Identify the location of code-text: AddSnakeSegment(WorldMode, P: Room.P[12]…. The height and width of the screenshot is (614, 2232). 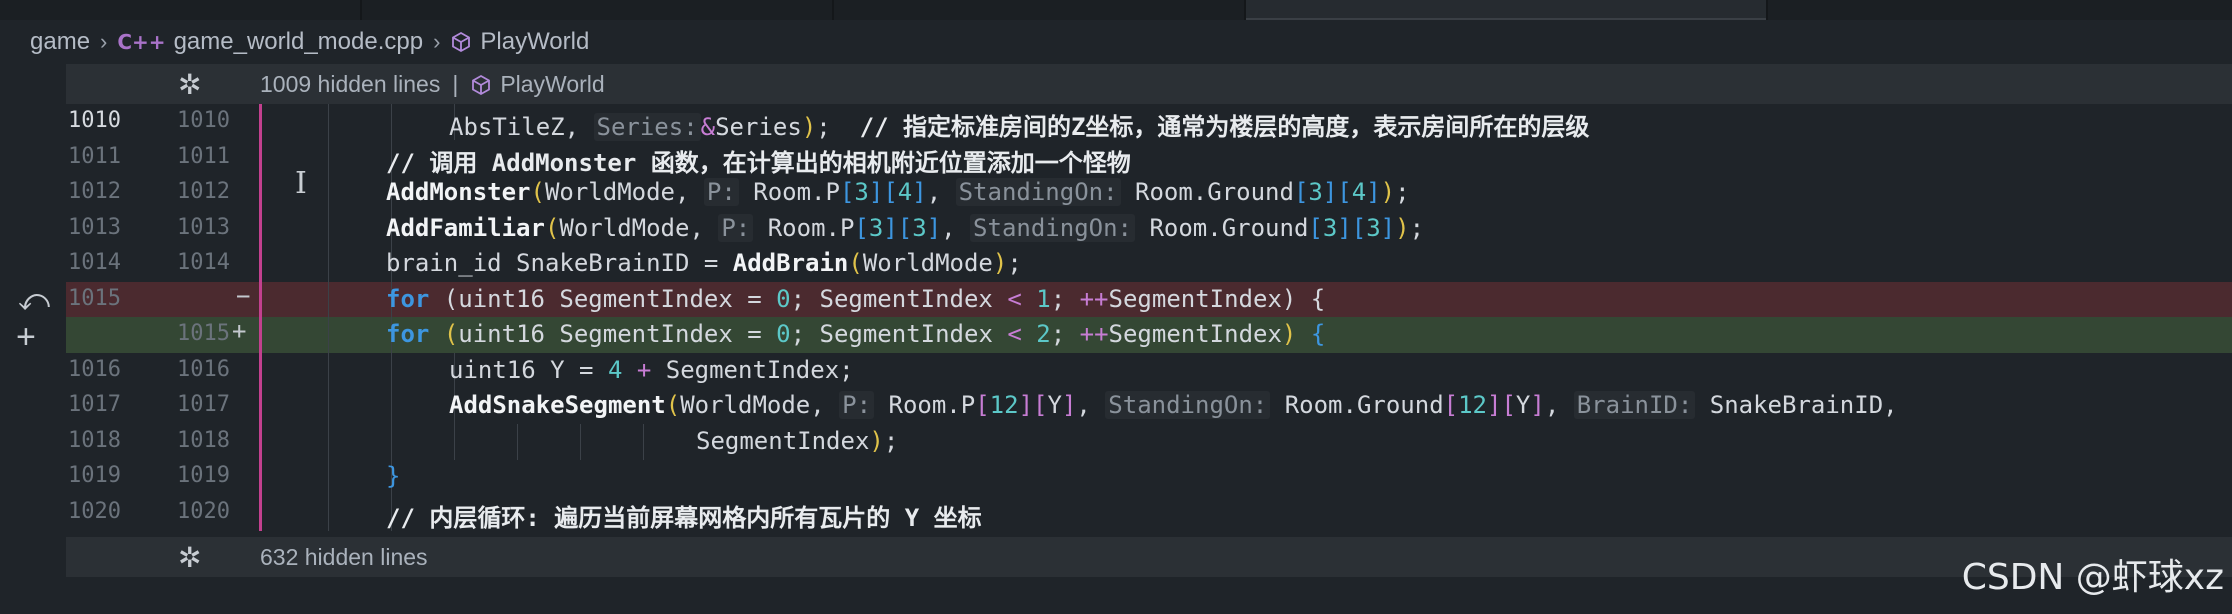
(1173, 405).